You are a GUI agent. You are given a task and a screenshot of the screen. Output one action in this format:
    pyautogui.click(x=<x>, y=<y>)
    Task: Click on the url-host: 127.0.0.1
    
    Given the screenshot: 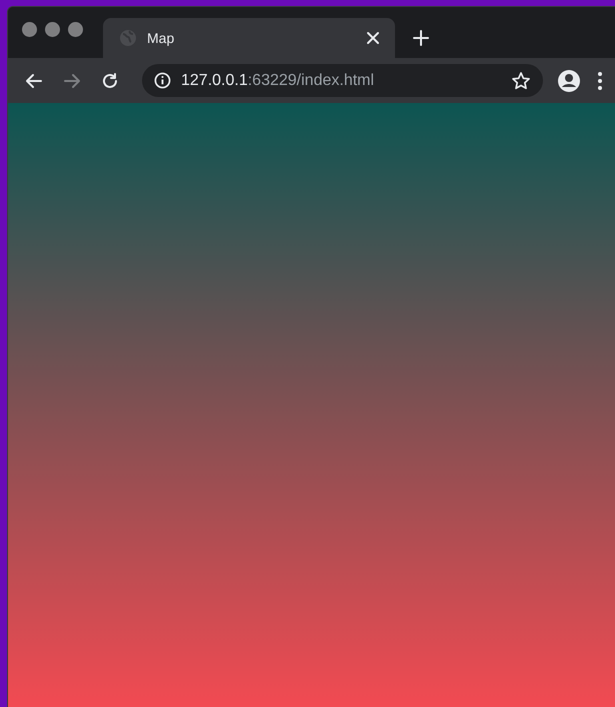 What is the action you would take?
    pyautogui.click(x=214, y=81)
    